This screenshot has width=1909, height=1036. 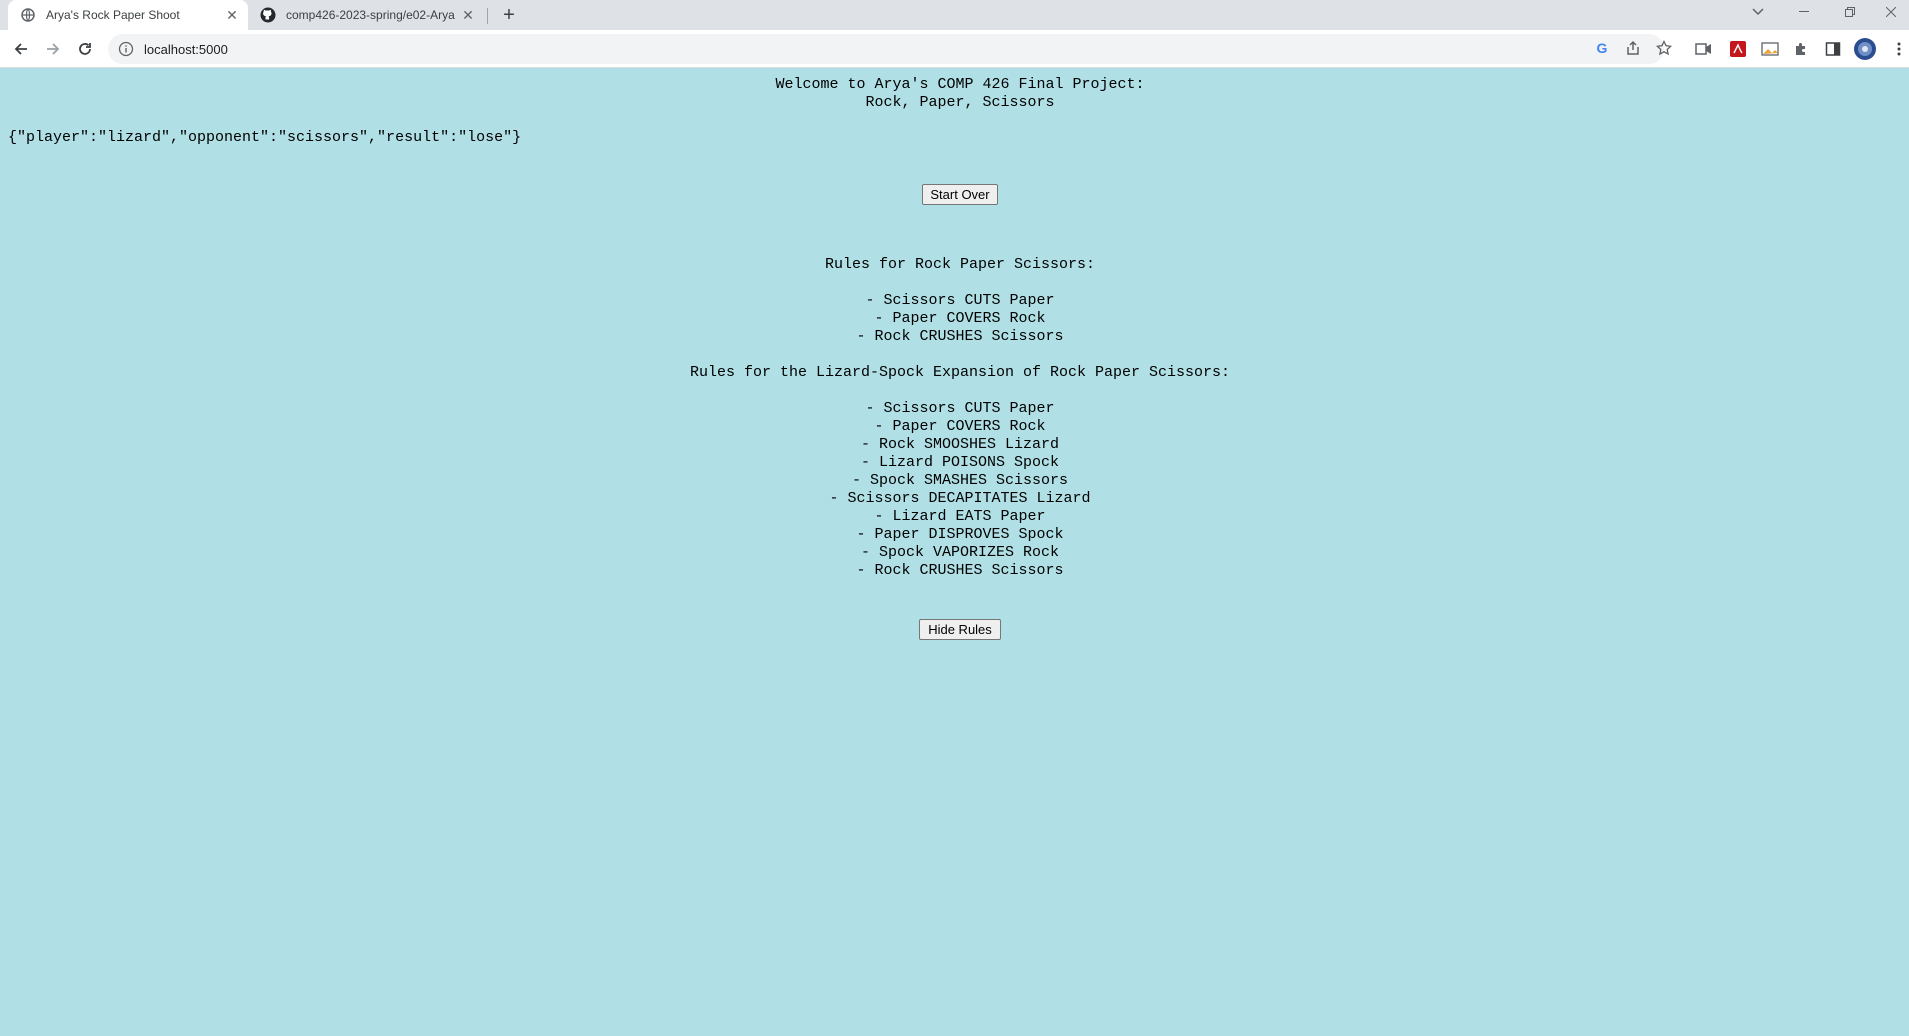 I want to click on back-arrow-icon, so click(x=21, y=49).